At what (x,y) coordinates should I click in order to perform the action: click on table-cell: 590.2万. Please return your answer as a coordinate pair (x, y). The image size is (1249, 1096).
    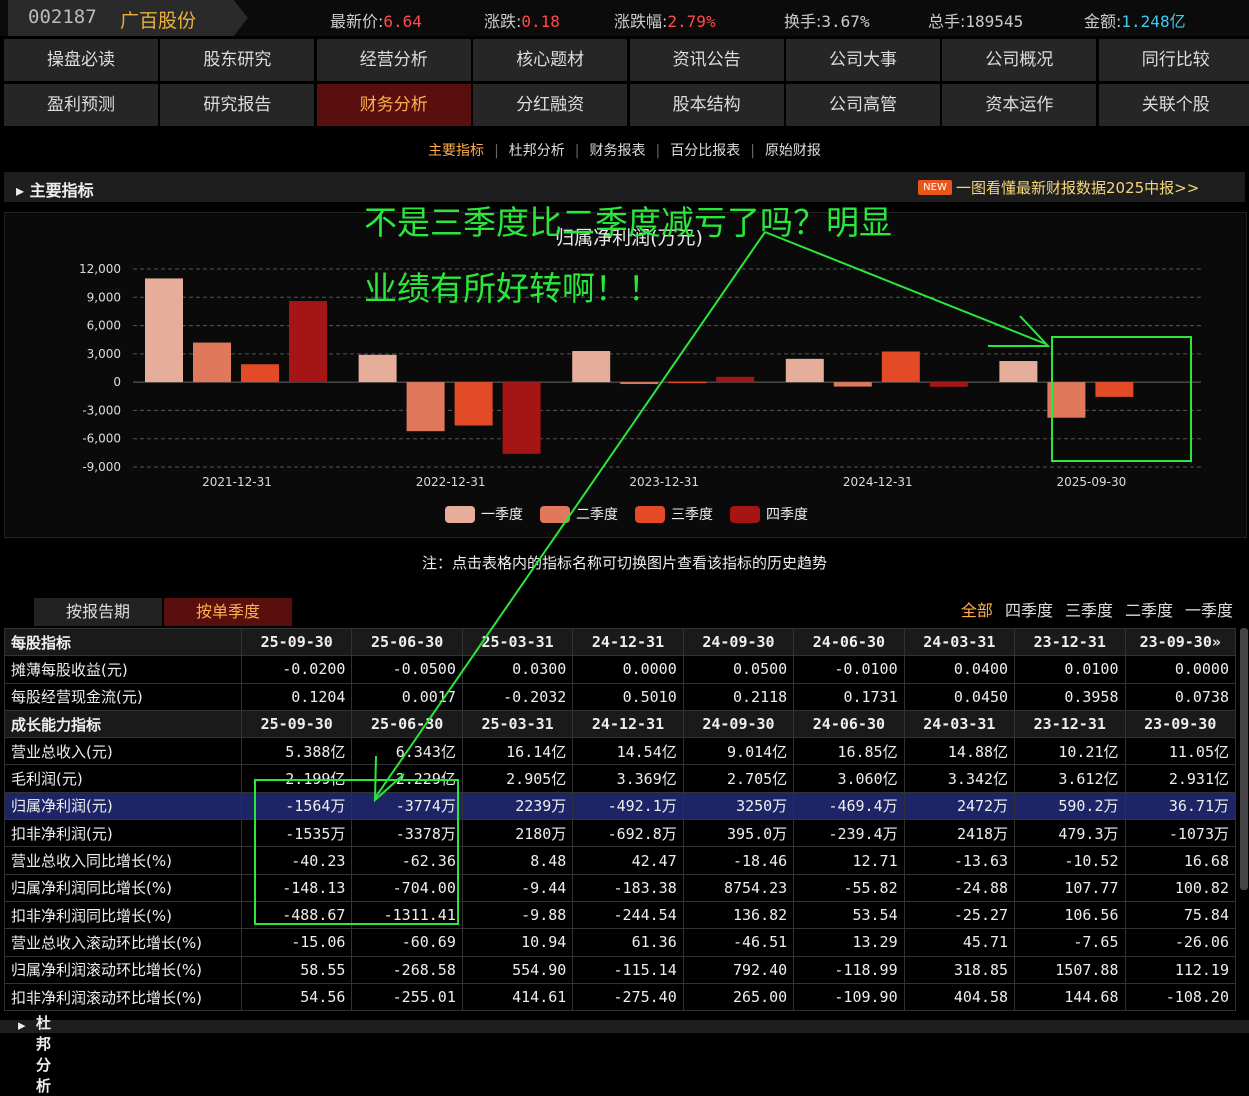
    Looking at the image, I should click on (1070, 806).